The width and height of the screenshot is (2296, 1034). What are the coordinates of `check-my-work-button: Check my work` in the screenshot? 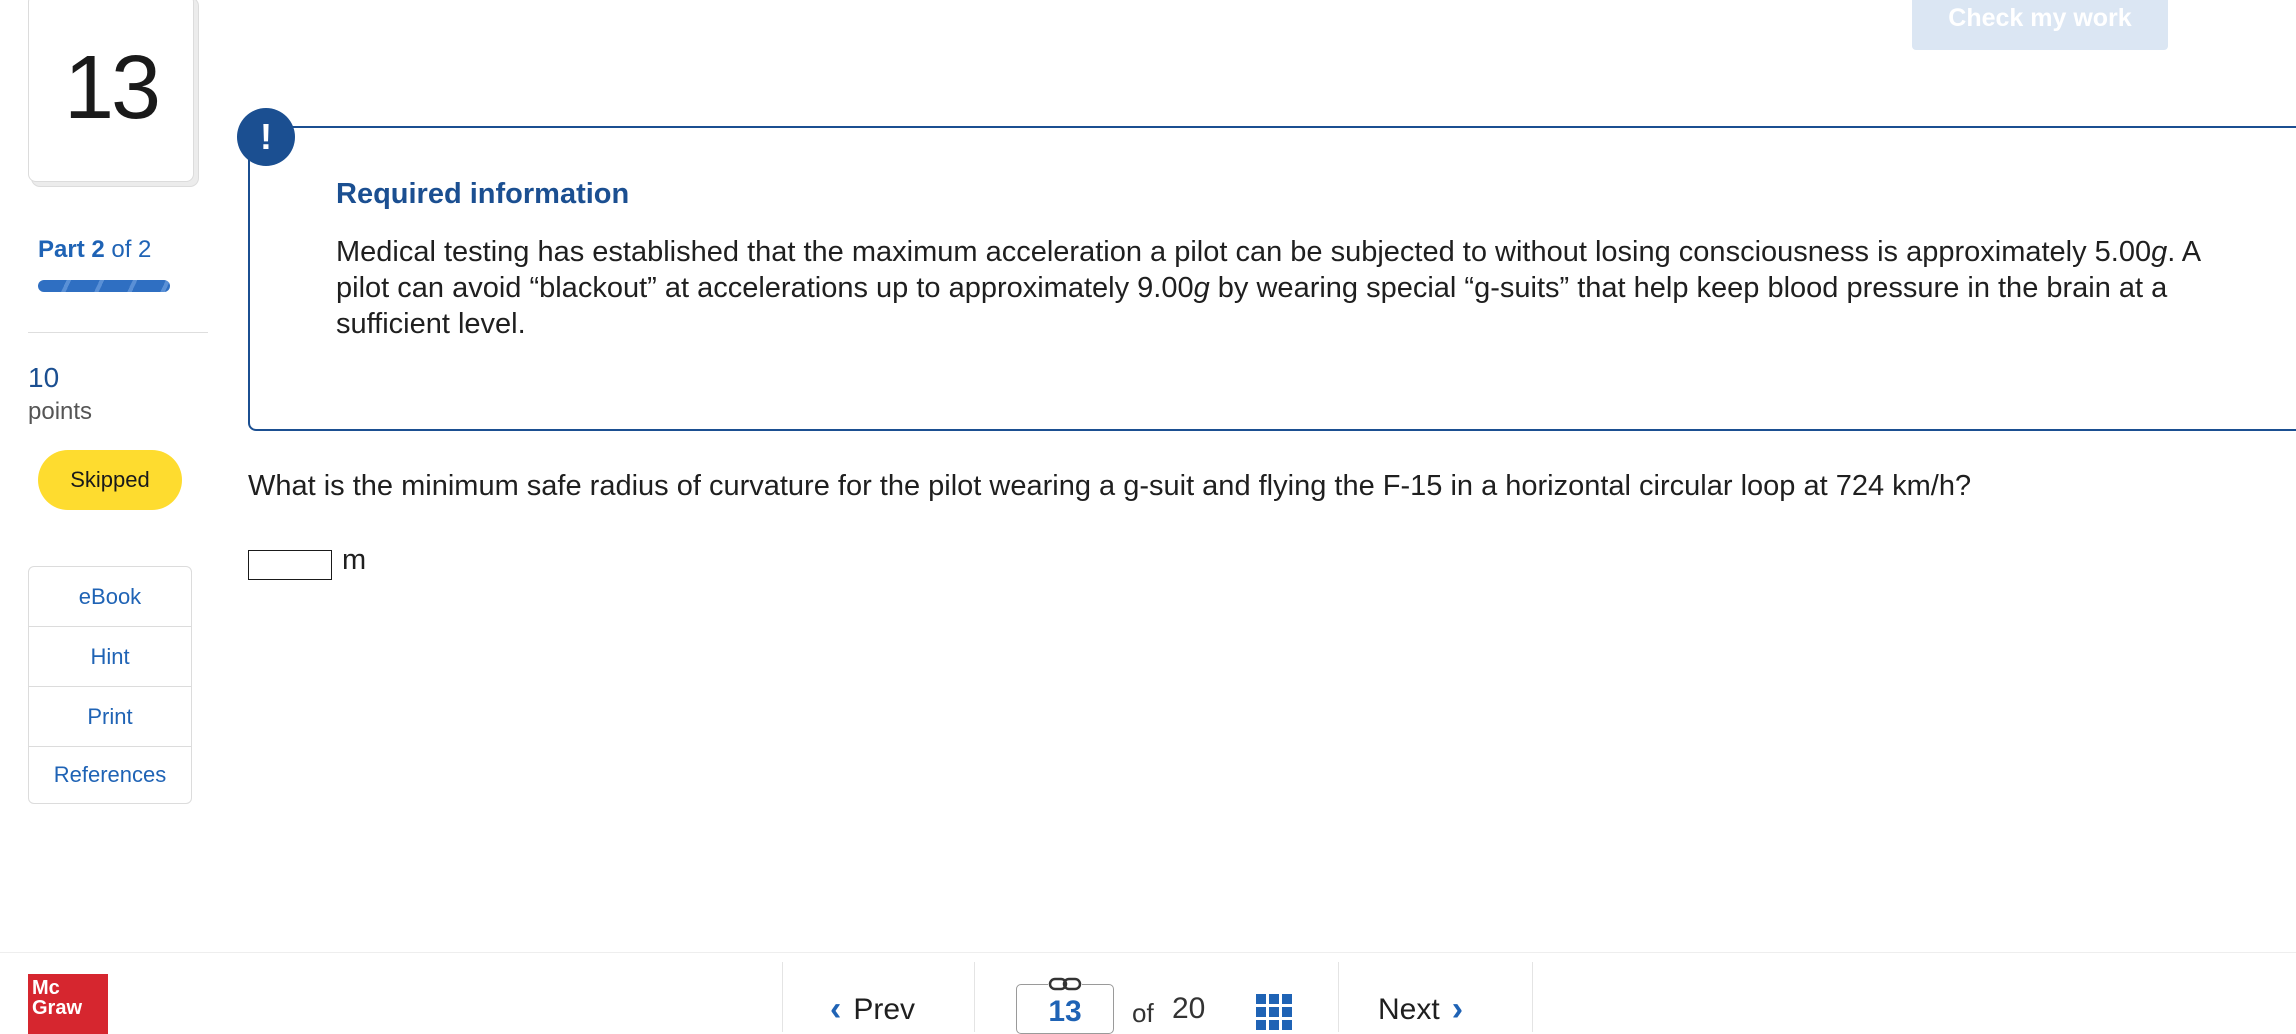 It's located at (2040, 25).